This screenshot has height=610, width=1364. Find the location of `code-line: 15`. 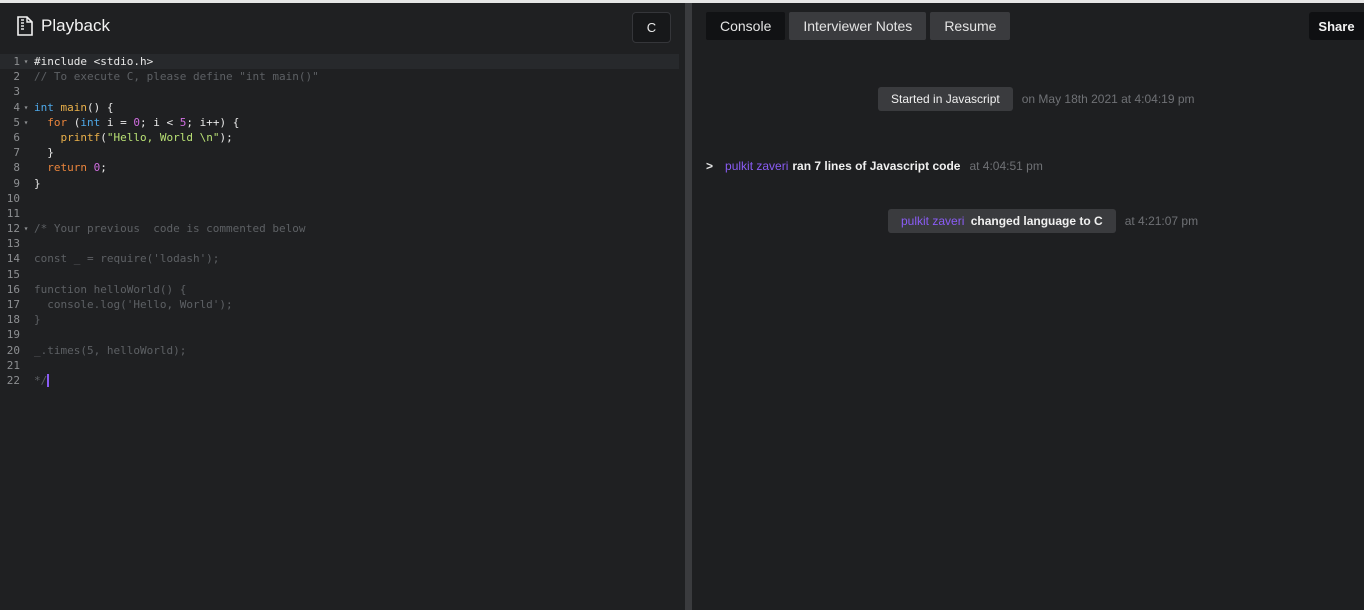

code-line: 15 is located at coordinates (342, 274).